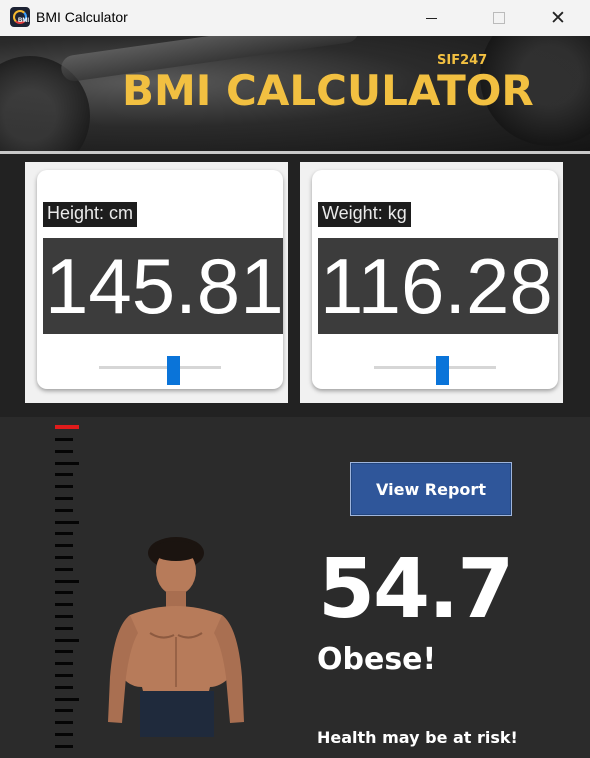 This screenshot has width=590, height=758. I want to click on maximize-button, so click(499, 18).